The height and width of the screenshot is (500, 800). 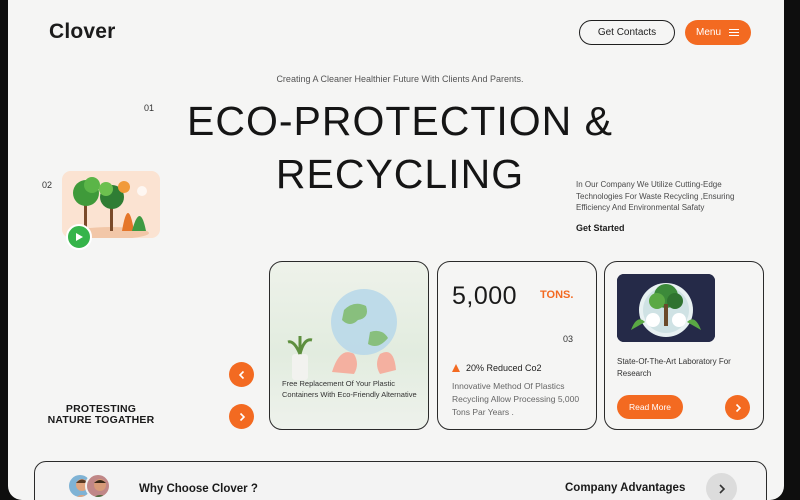 I want to click on protect-line-2: NATURE TOGATHER, so click(x=101, y=420).